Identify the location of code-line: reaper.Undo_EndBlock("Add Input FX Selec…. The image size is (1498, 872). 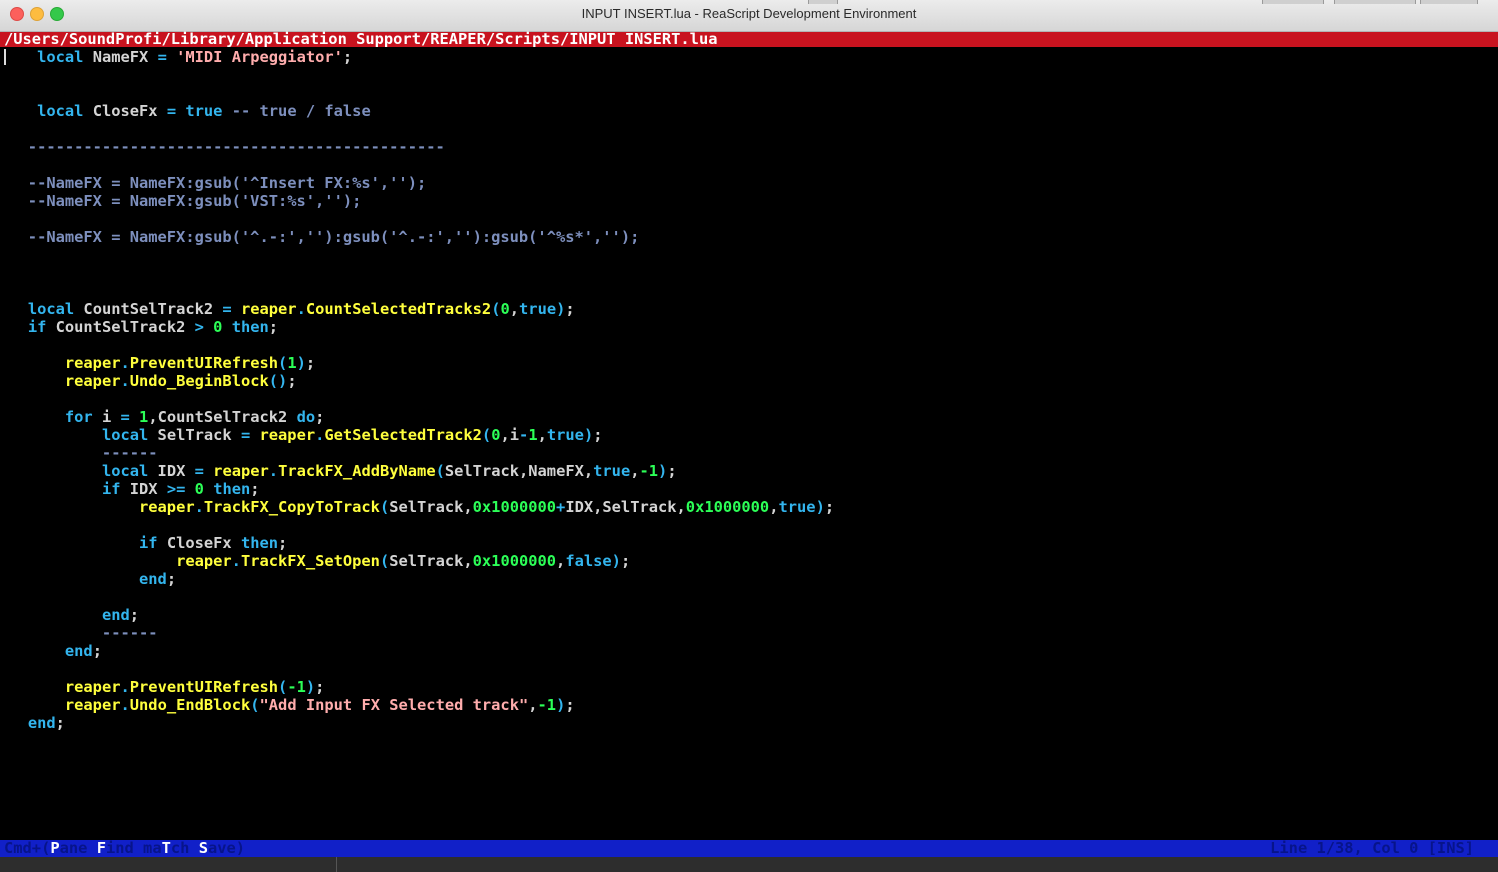
(287, 705).